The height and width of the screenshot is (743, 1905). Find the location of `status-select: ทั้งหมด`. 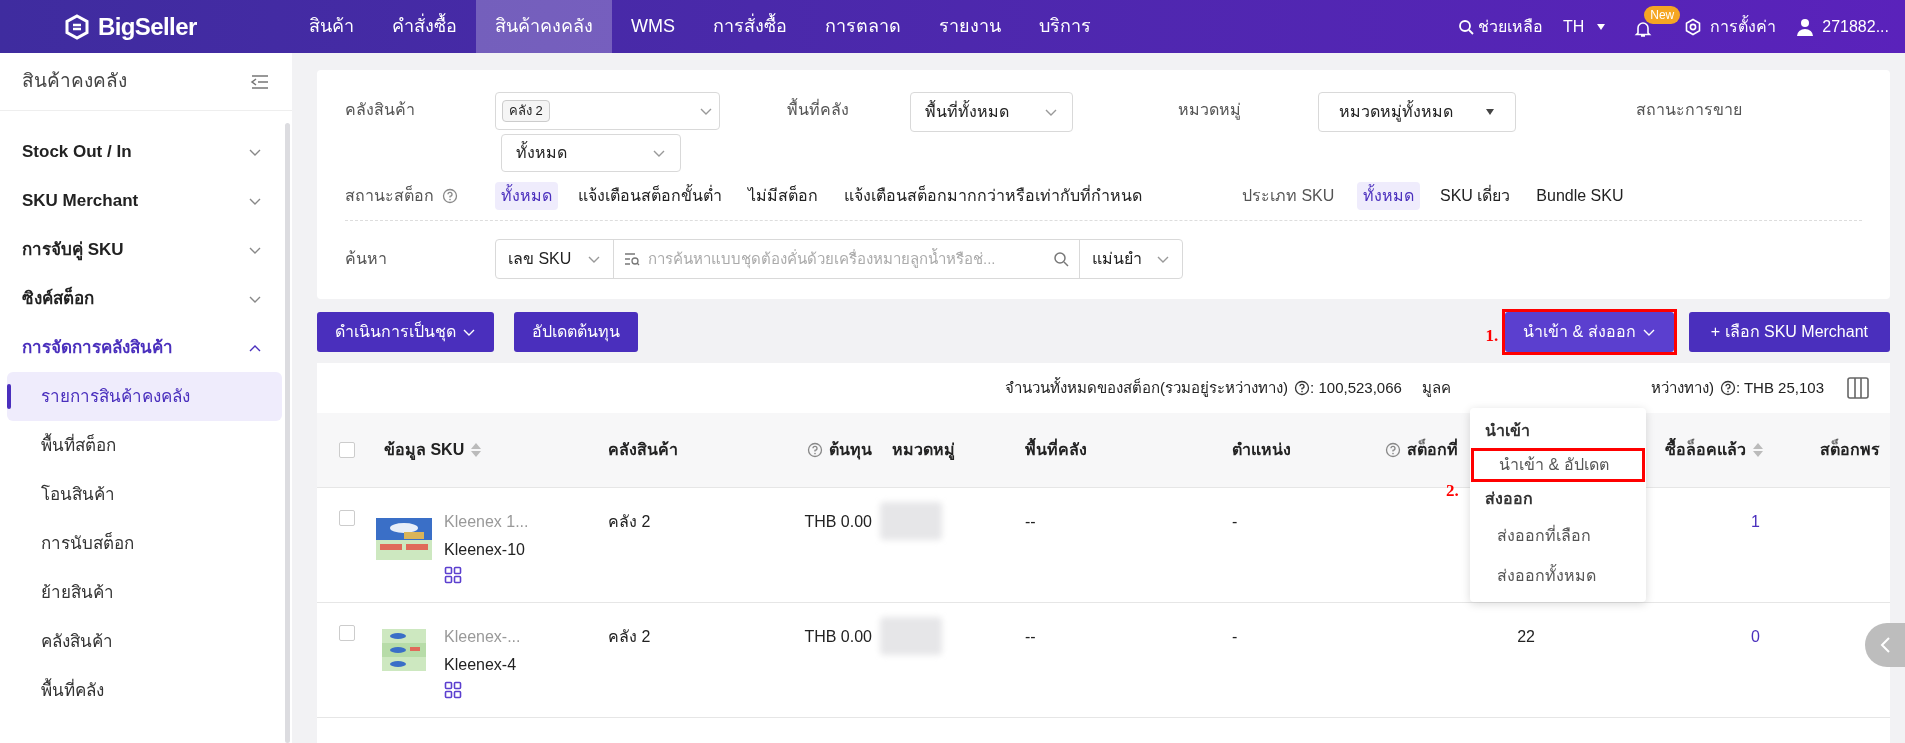

status-select: ทั้งหมด is located at coordinates (591, 153).